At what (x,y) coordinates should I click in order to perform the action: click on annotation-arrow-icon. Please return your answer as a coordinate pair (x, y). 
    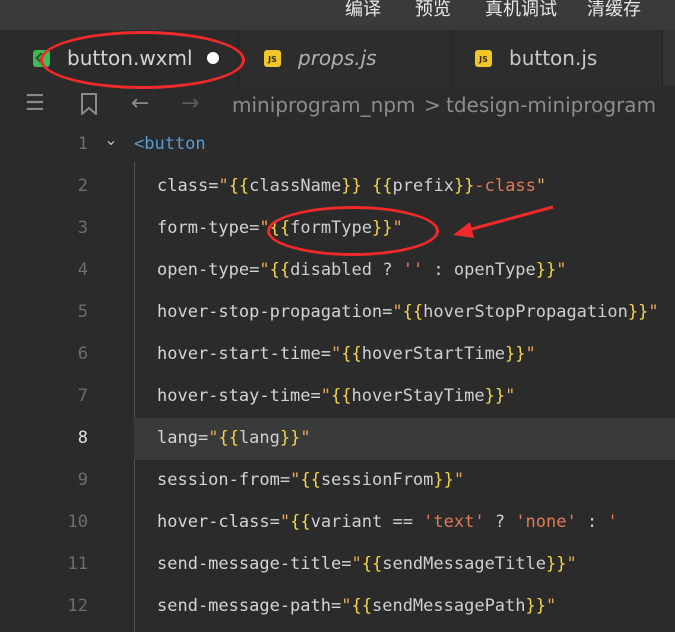
    Looking at the image, I should click on (503, 221).